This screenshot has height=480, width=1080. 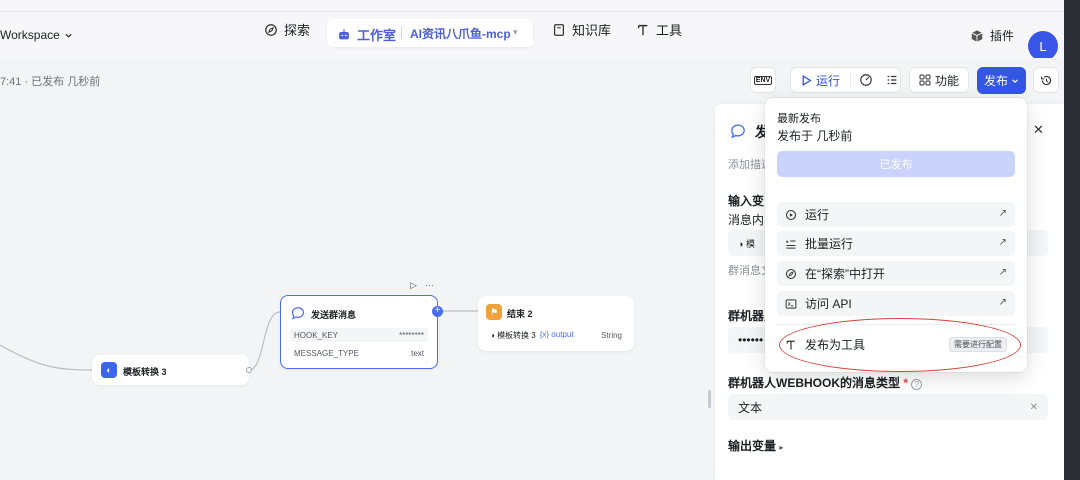 I want to click on features-label: 功能, so click(x=946, y=80).